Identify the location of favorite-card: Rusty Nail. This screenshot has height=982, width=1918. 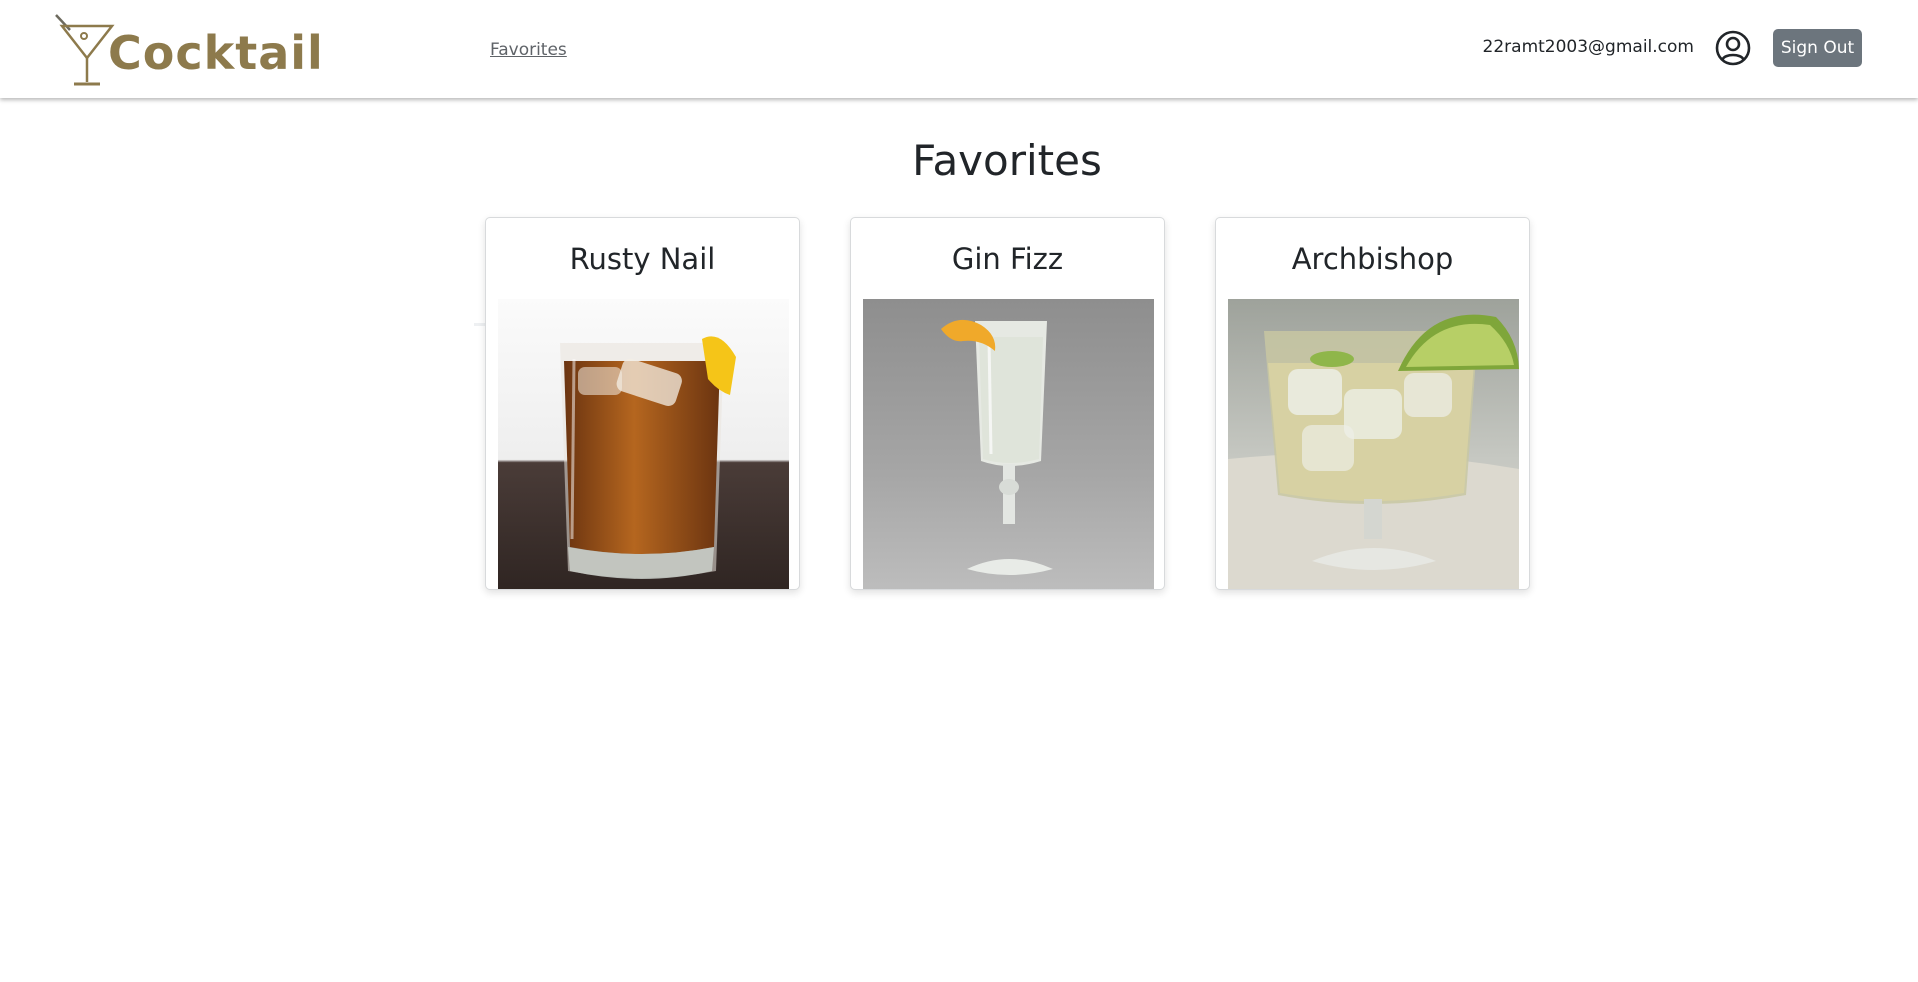
(642, 403).